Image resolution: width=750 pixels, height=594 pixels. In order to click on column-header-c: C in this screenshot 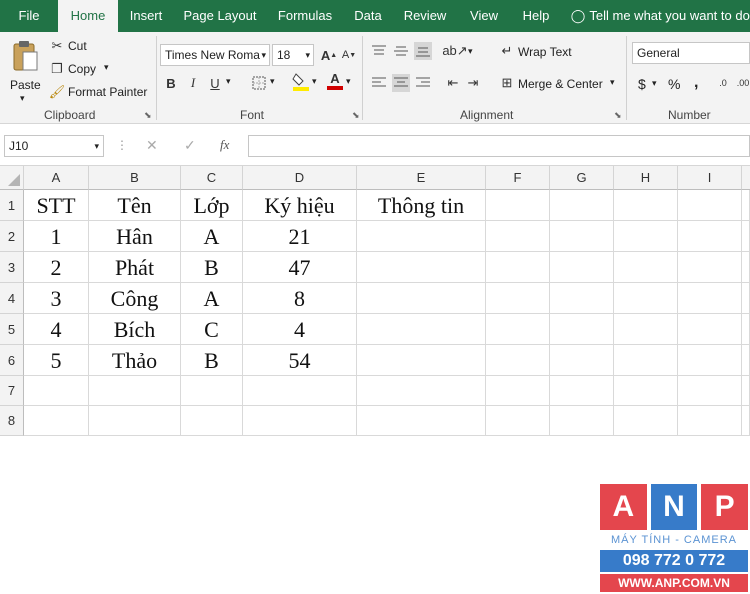, I will do `click(212, 178)`.